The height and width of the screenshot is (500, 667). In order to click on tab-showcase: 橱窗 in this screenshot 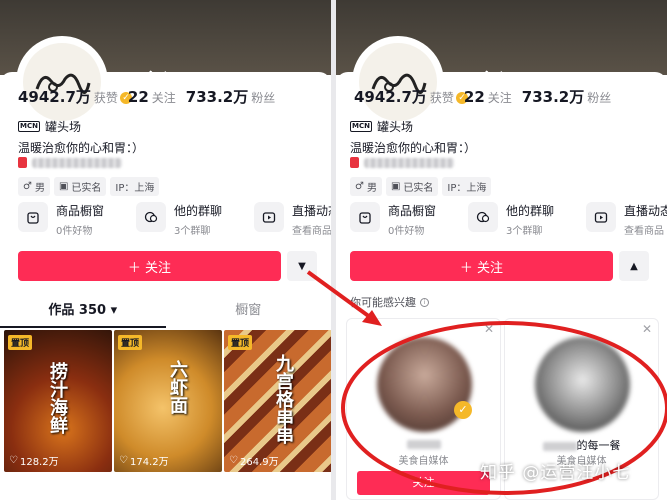, I will do `click(249, 313)`.